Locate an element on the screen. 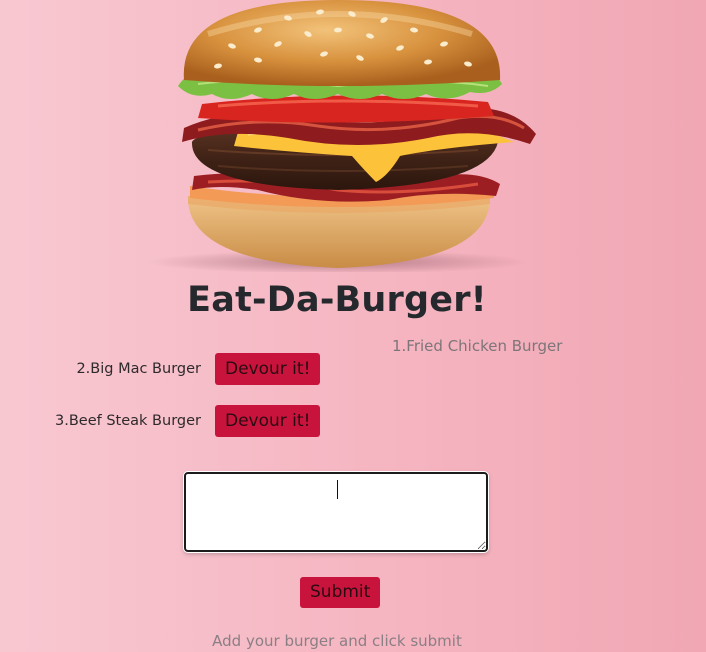  page-title: Eat-Da-Burger! is located at coordinates (337, 300).